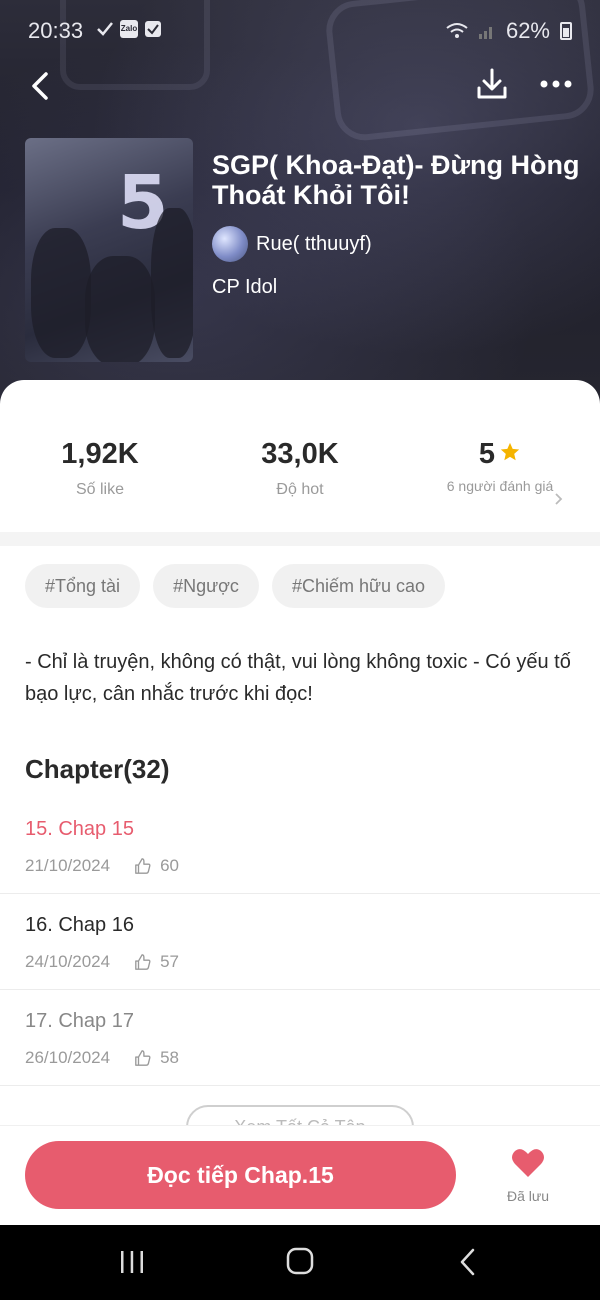 This screenshot has width=600, height=1300. I want to click on chapter-date: 21/10/2024, so click(68, 865).